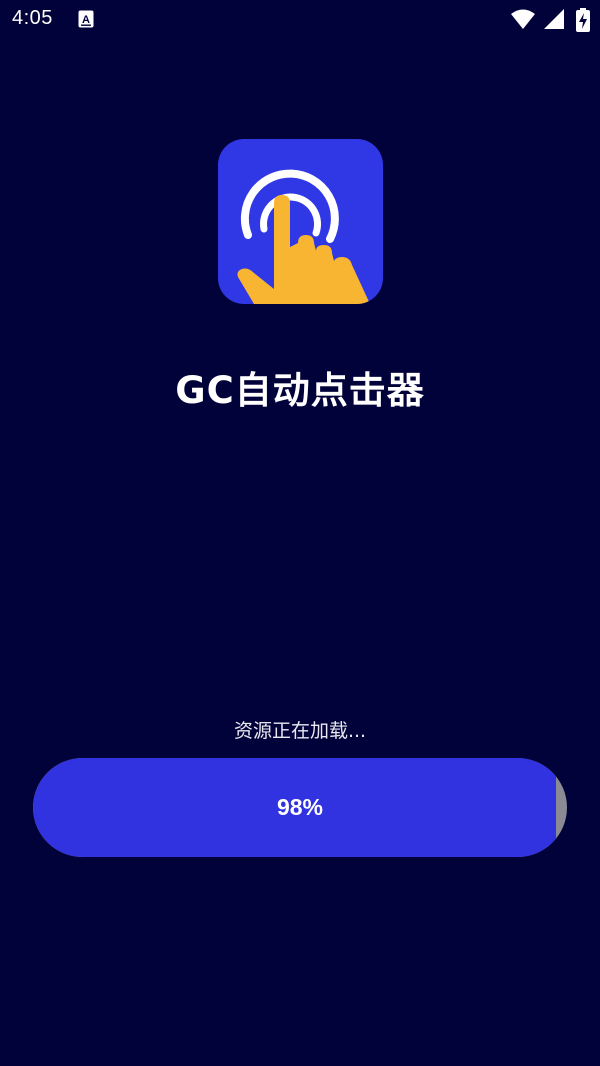  Describe the element at coordinates (300, 390) in the screenshot. I see `app-title: GC自动点击器` at that location.